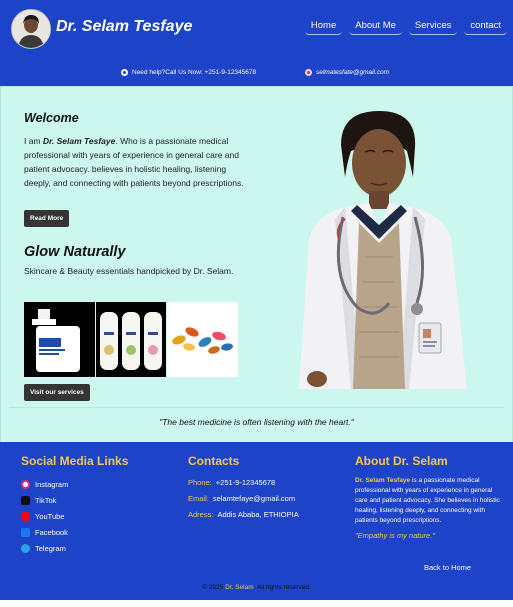 The image size is (513, 607). What do you see at coordinates (57, 392) in the screenshot?
I see `visit-services-button: Visit our services` at bounding box center [57, 392].